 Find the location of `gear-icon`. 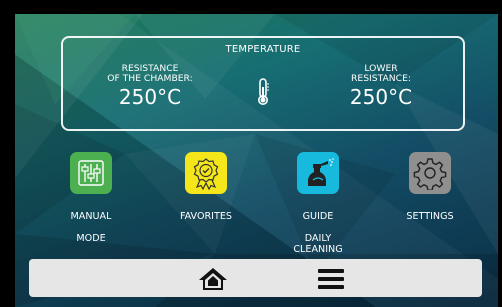

gear-icon is located at coordinates (430, 174).